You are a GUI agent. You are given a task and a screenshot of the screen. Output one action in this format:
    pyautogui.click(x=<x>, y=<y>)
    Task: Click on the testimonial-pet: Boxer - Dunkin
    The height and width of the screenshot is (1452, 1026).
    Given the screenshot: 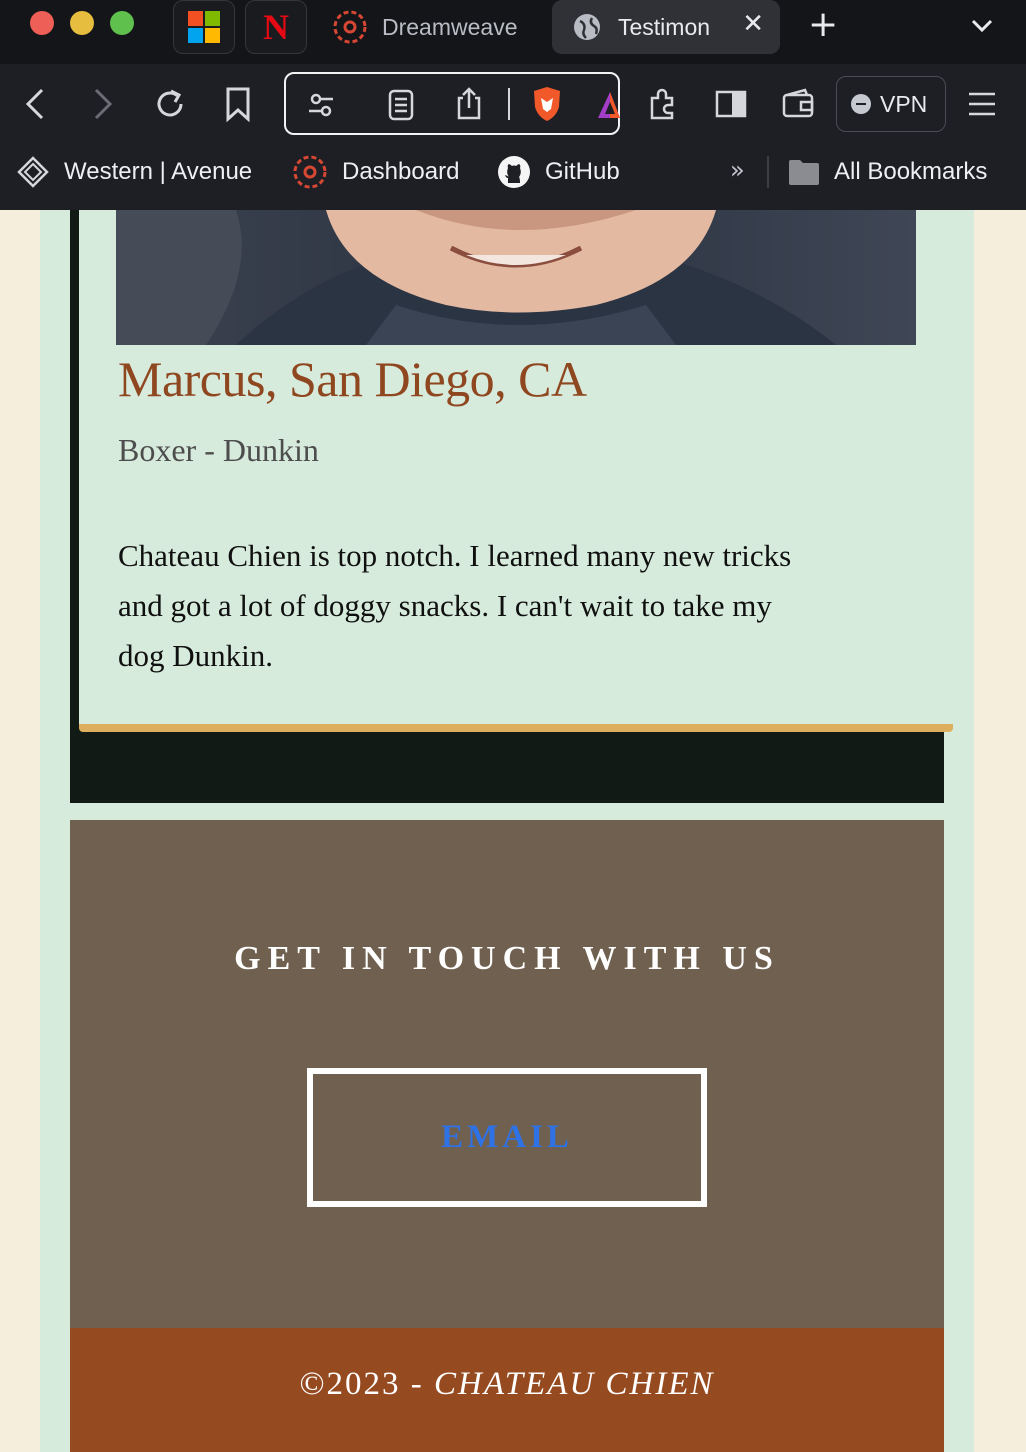 What is the action you would take?
    pyautogui.click(x=218, y=450)
    